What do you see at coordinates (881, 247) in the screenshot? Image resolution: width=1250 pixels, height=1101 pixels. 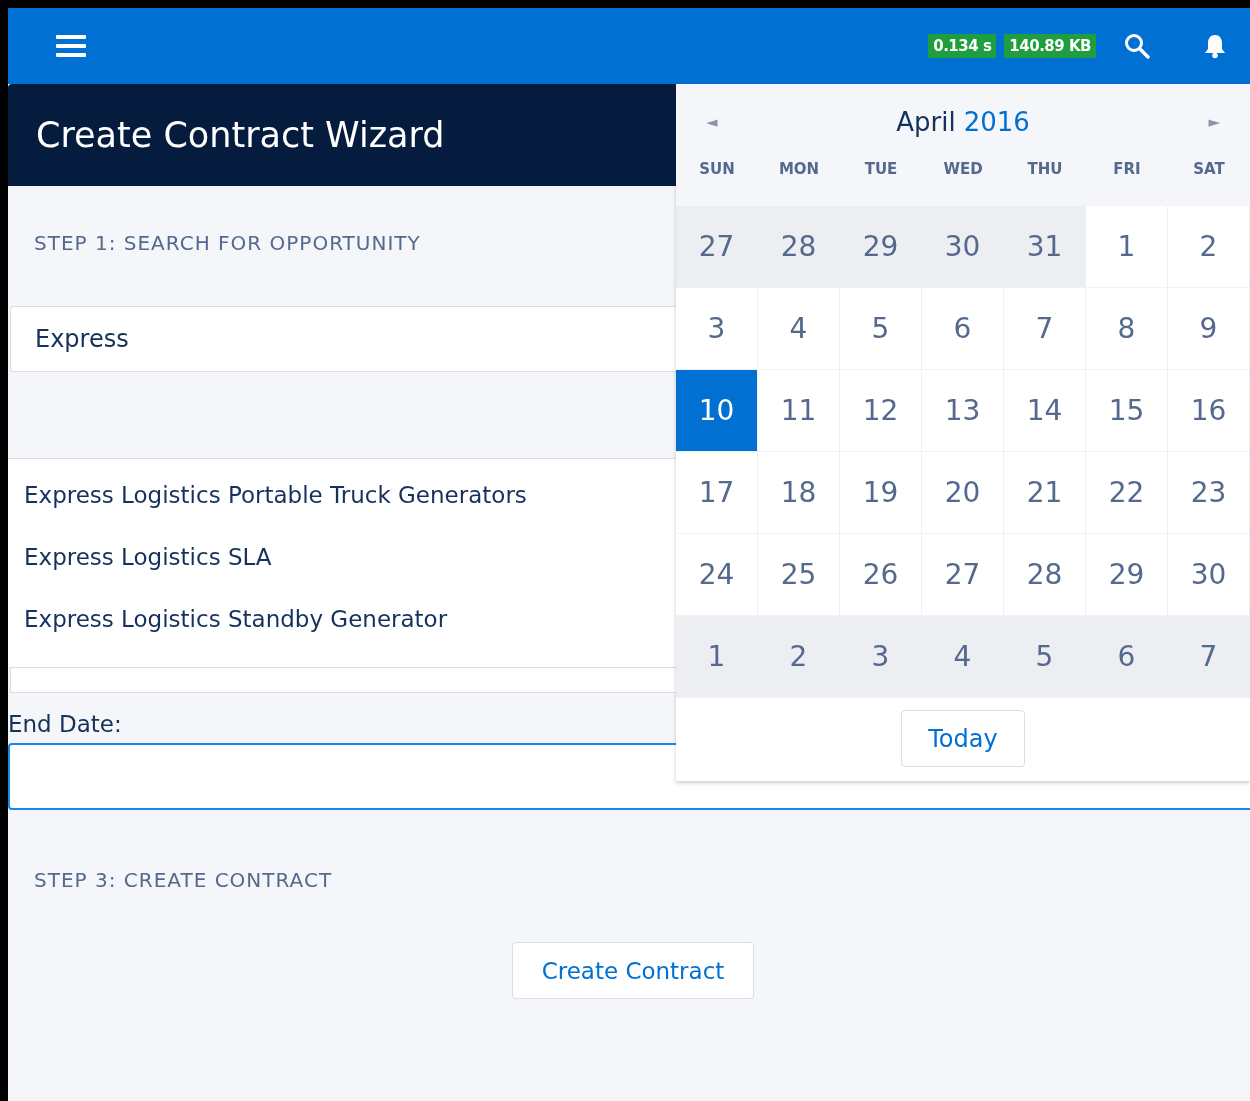 I see `day-cell: 29` at bounding box center [881, 247].